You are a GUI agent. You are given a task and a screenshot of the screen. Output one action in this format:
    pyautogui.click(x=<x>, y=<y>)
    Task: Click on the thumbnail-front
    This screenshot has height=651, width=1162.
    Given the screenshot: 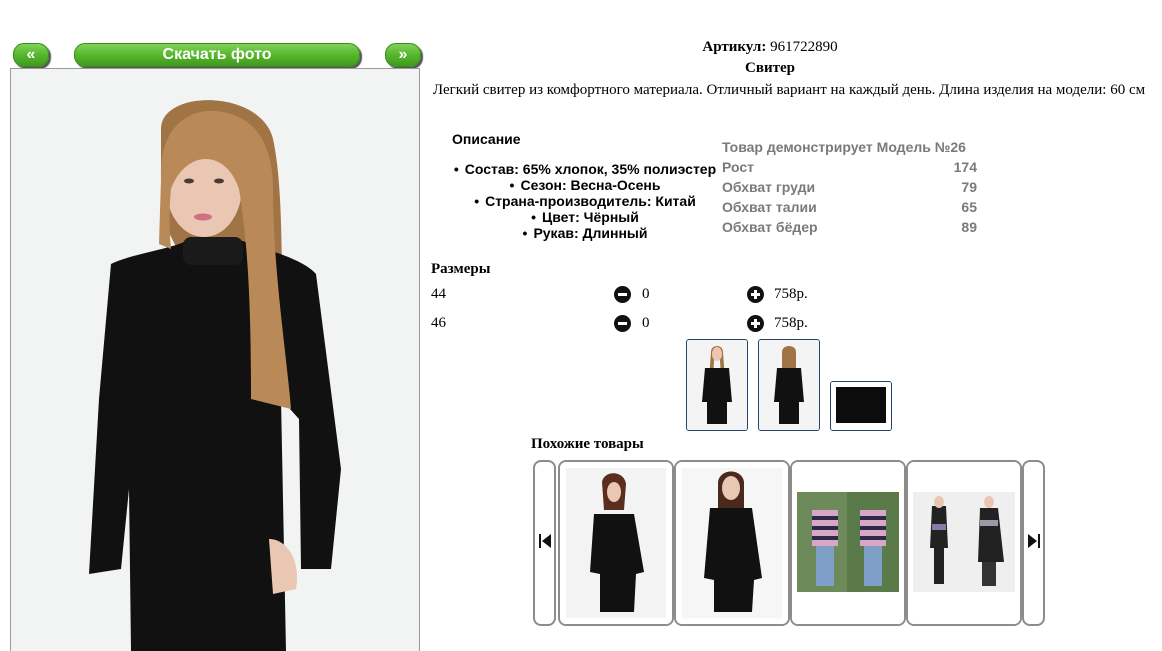 What is the action you would take?
    pyautogui.click(x=717, y=385)
    